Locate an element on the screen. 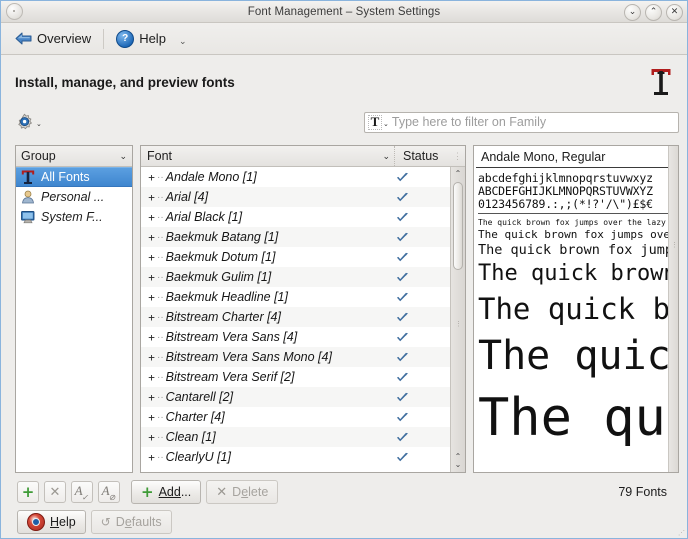 Image resolution: width=688 pixels, height=539 pixels. scroll-down-small-button: ⌄ is located at coordinates (458, 465).